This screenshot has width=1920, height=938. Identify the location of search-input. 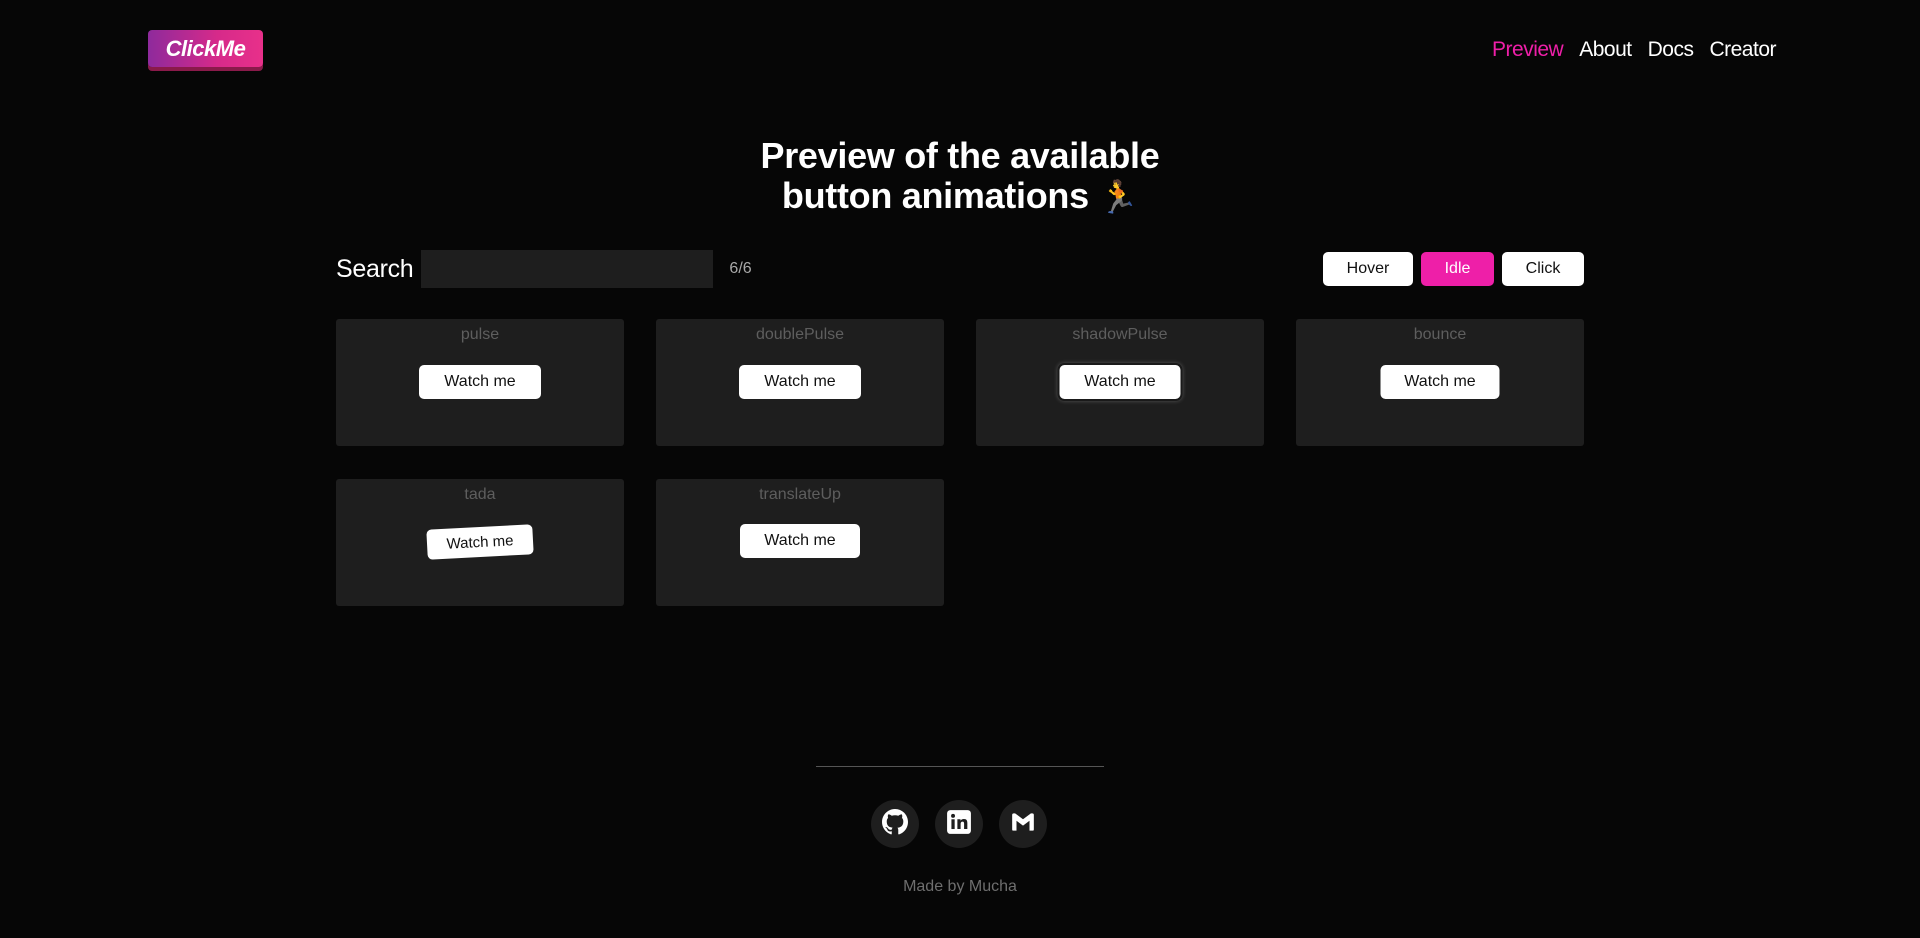
(567, 269).